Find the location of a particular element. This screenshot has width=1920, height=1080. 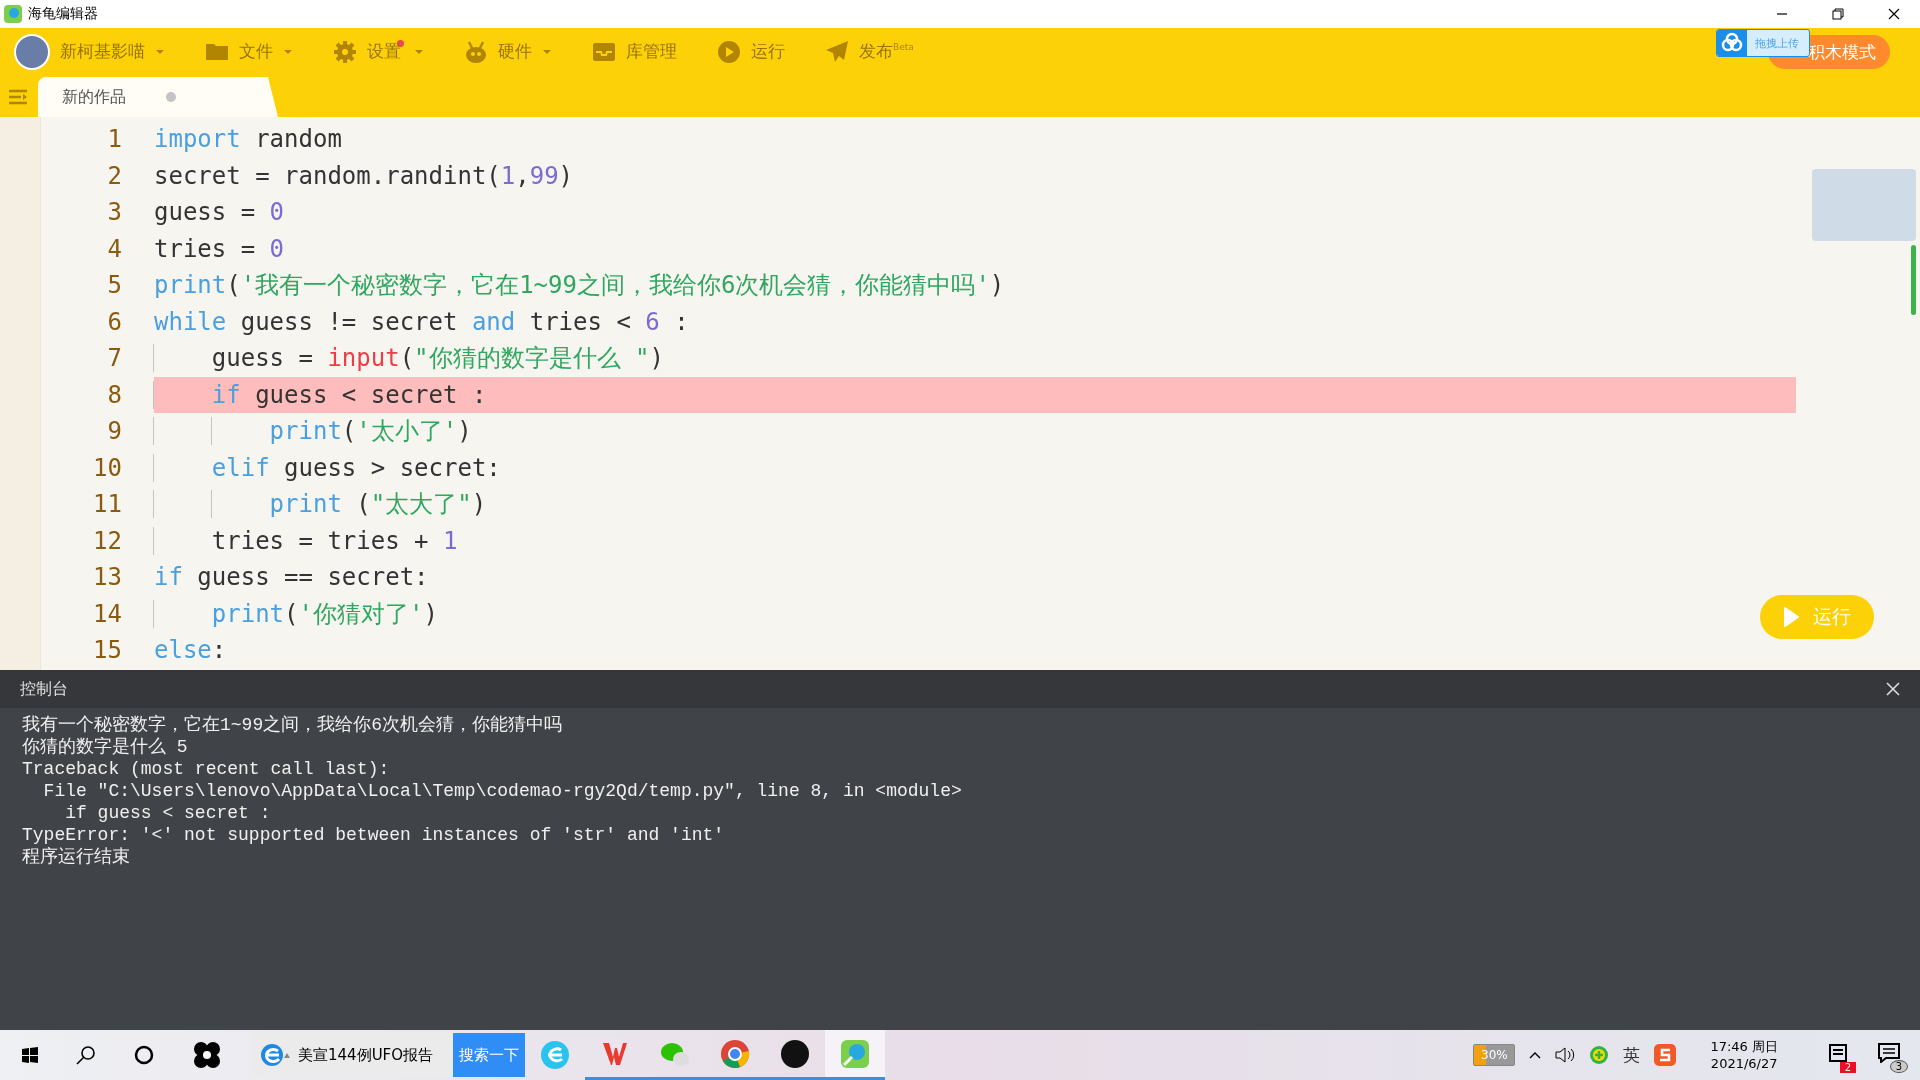

line-number: 8 is located at coordinates (114, 394).